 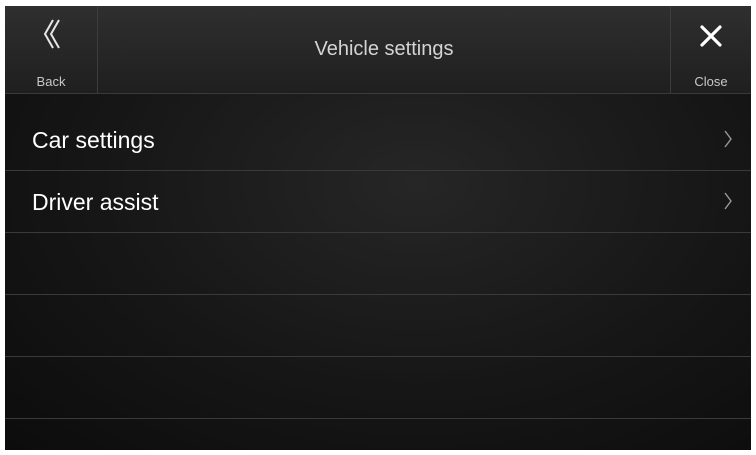 I want to click on close-button: Close, so click(x=710, y=49).